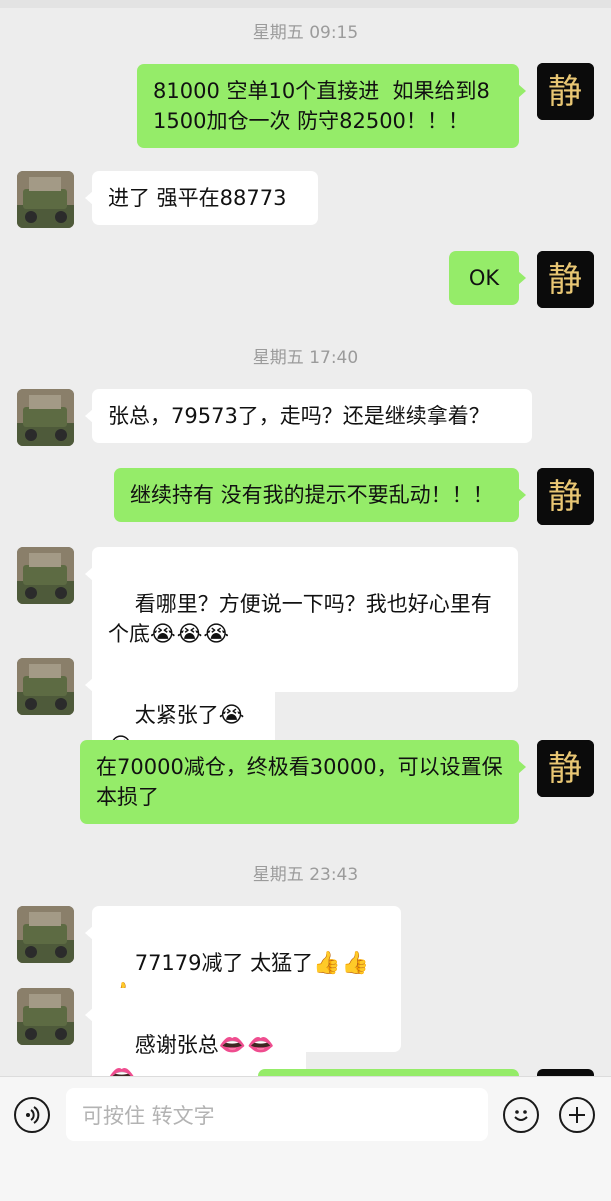 The width and height of the screenshot is (611, 1201). I want to click on timestamp: 星期五 23:43, so click(305, 875).